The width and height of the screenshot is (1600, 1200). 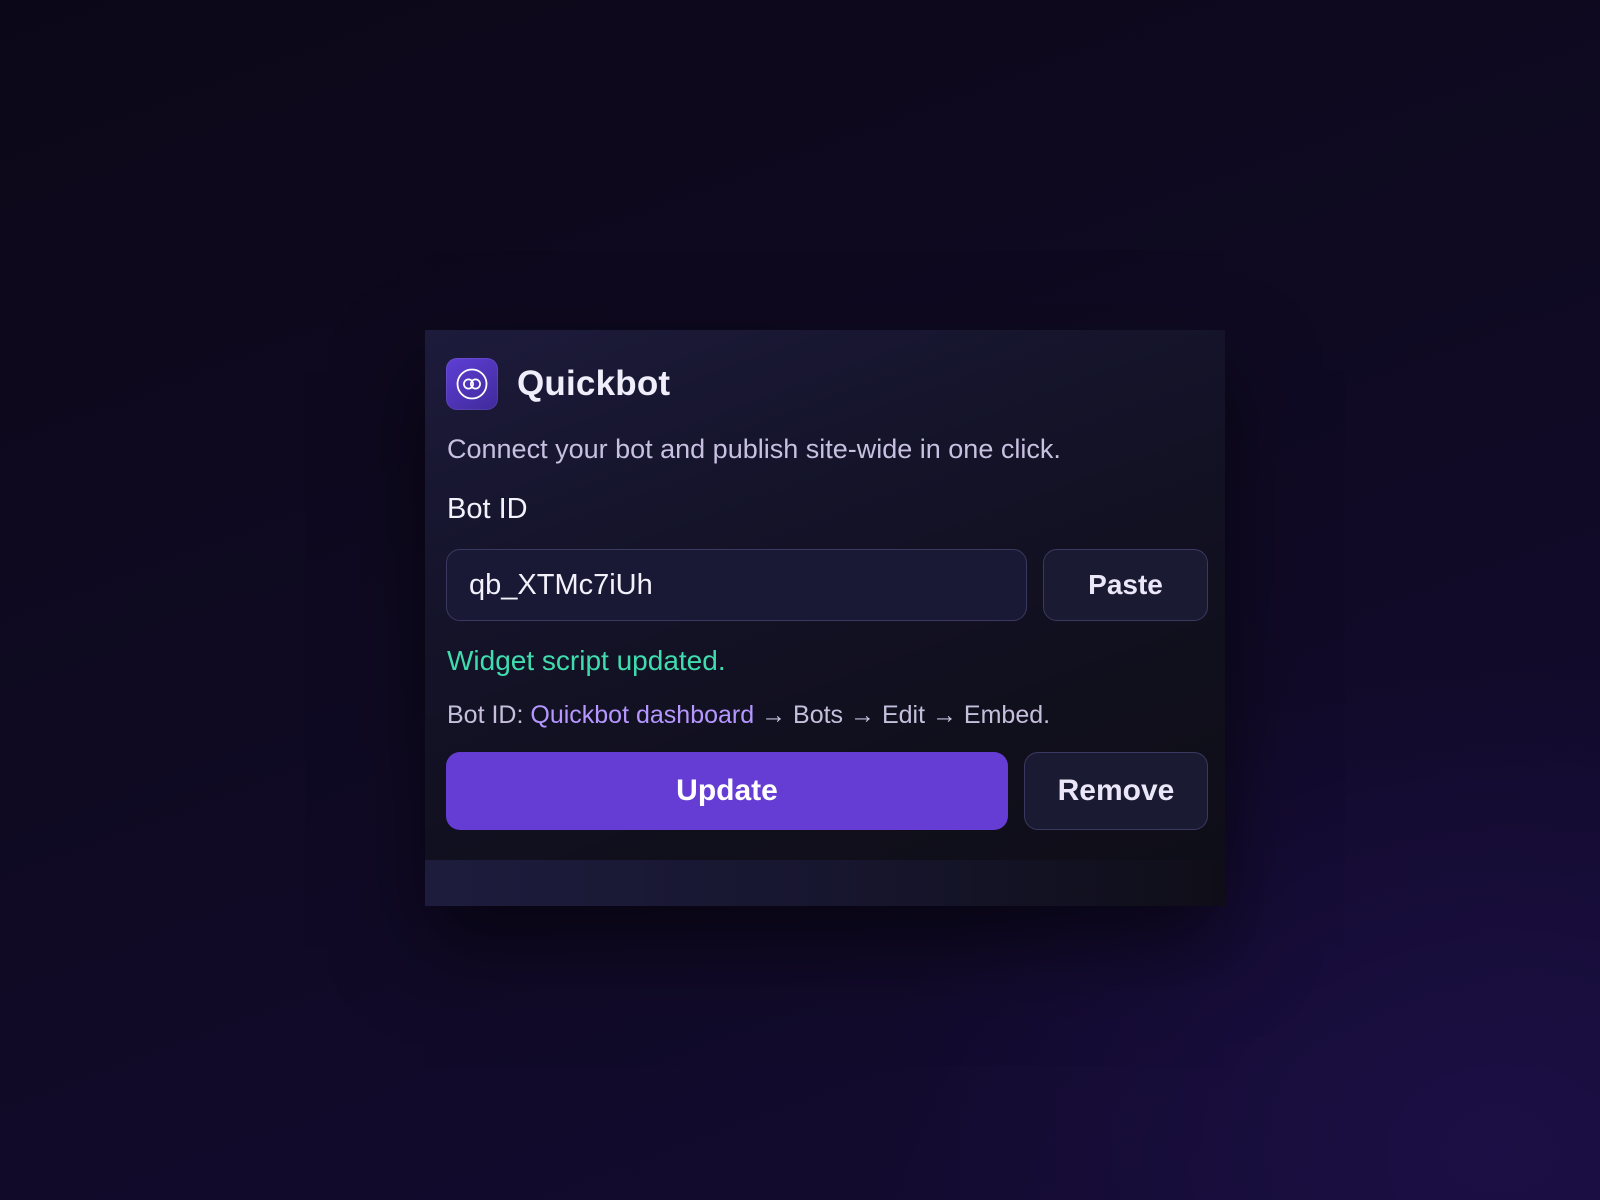 I want to click on remove-button: Remove, so click(x=1116, y=791).